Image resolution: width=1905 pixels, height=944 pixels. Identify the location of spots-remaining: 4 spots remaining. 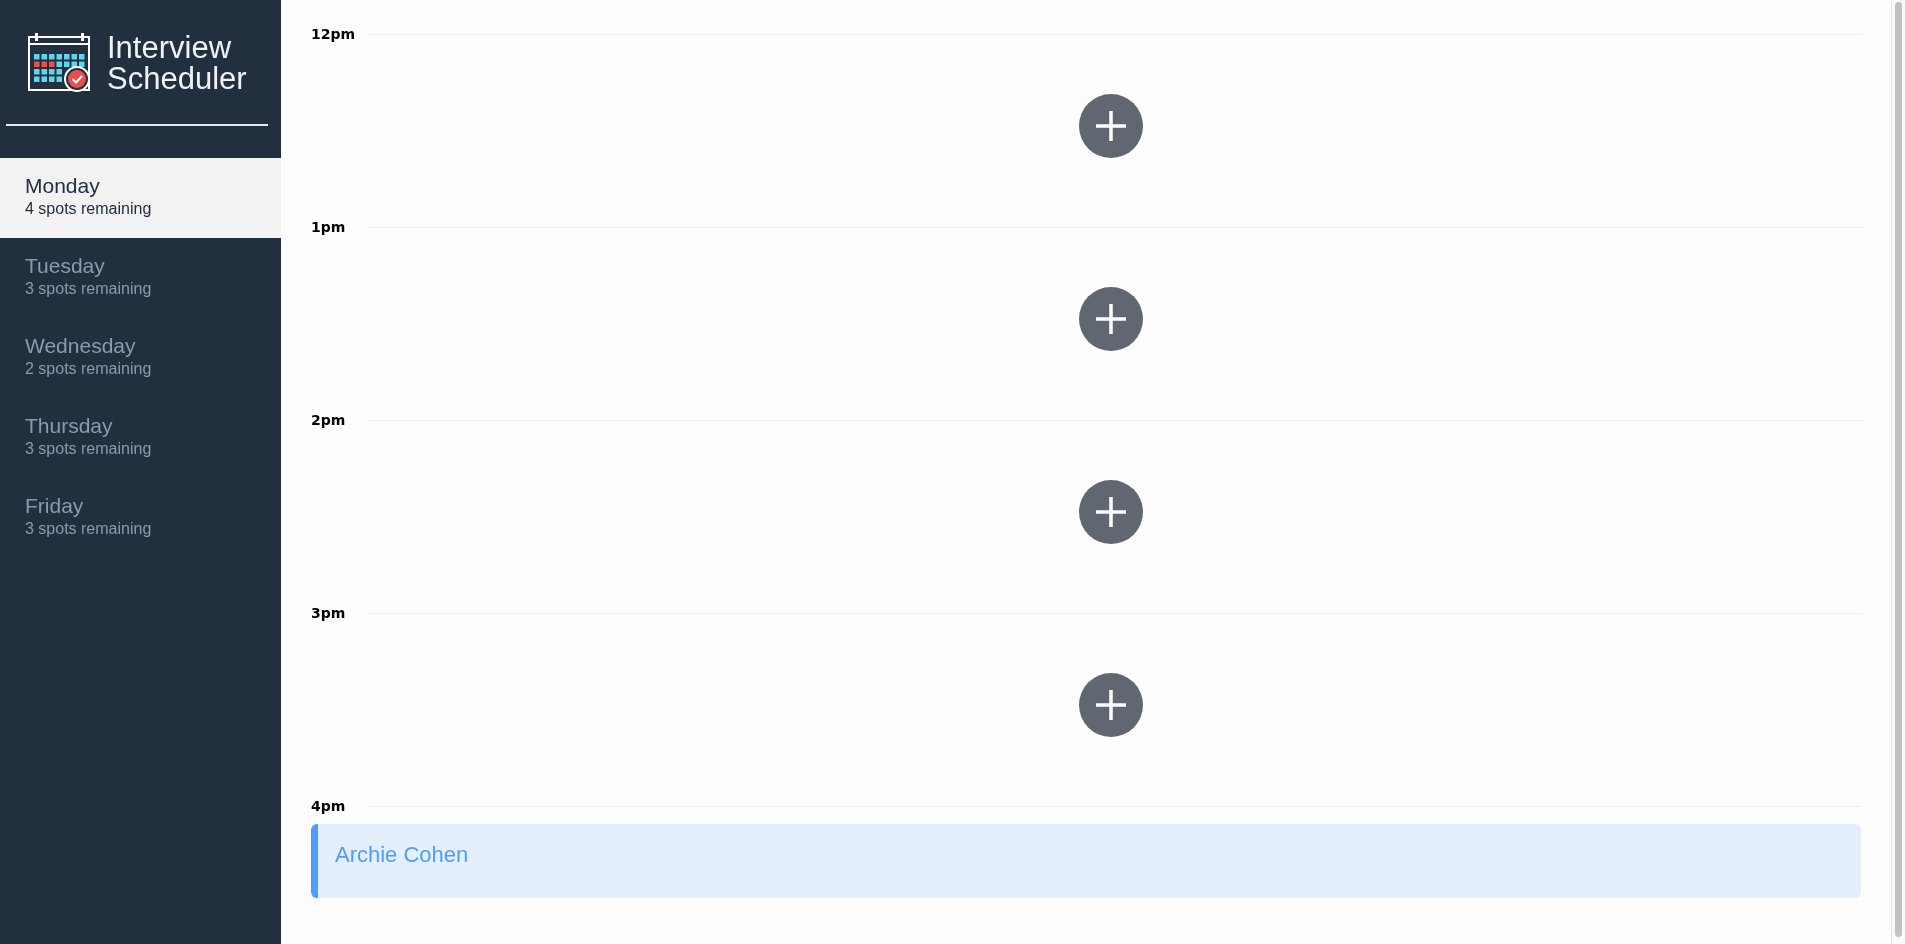
(88, 209).